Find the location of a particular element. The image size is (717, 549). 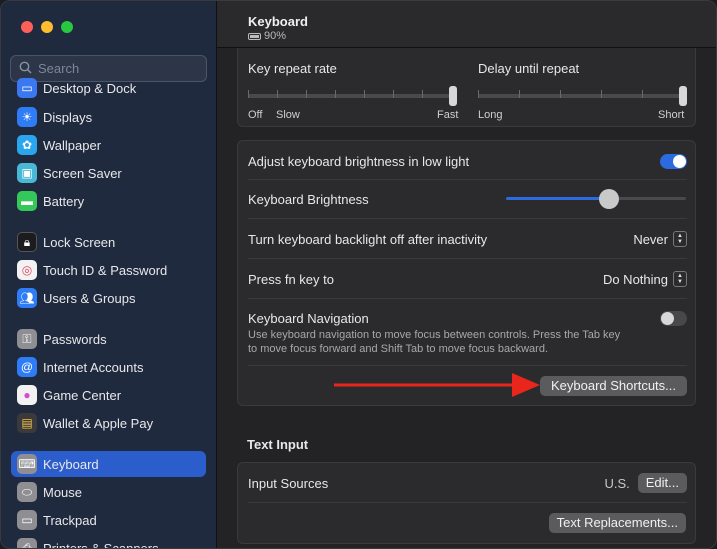

sidebar-item-wallpaper: ✿ Wallpaper is located at coordinates (108, 145).